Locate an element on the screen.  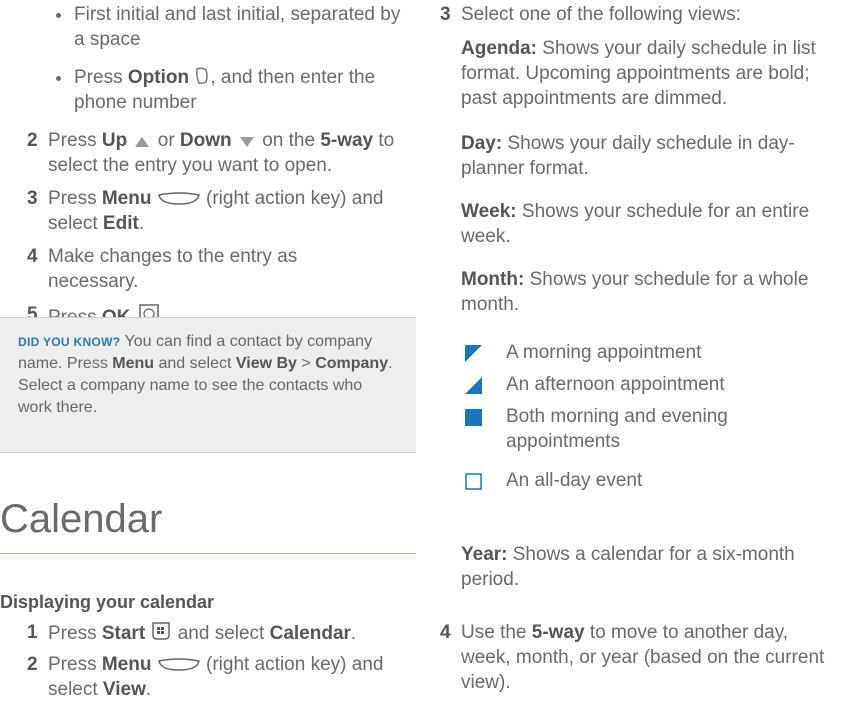
filled-square-icon is located at coordinates (473, 417).